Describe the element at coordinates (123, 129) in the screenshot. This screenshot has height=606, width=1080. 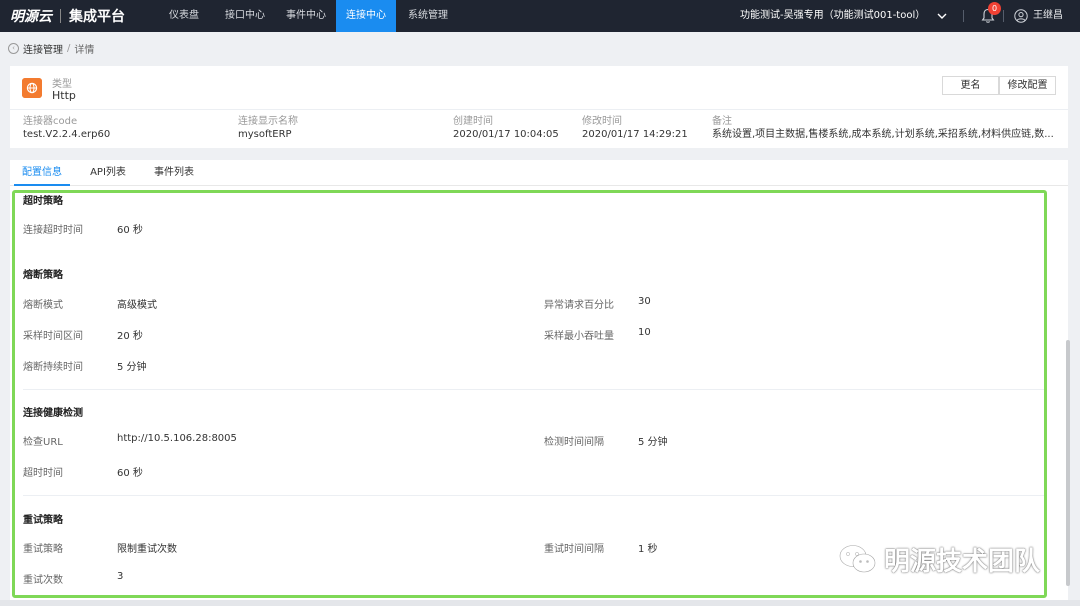
I see `meta-connector-code: 连接器code test.V2.2.4.erp60` at that location.